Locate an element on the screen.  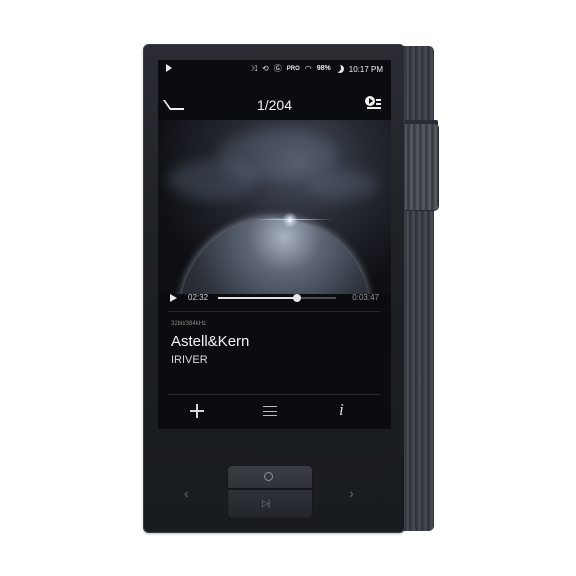
bottom-action-bar: i is located at coordinates (274, 412).